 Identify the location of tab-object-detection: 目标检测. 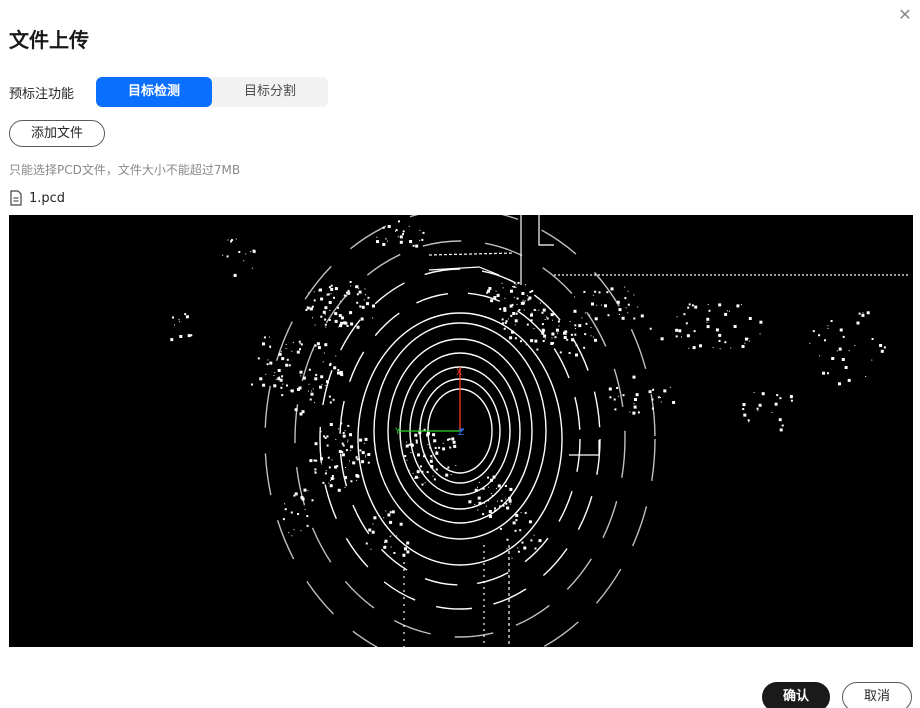
(154, 92).